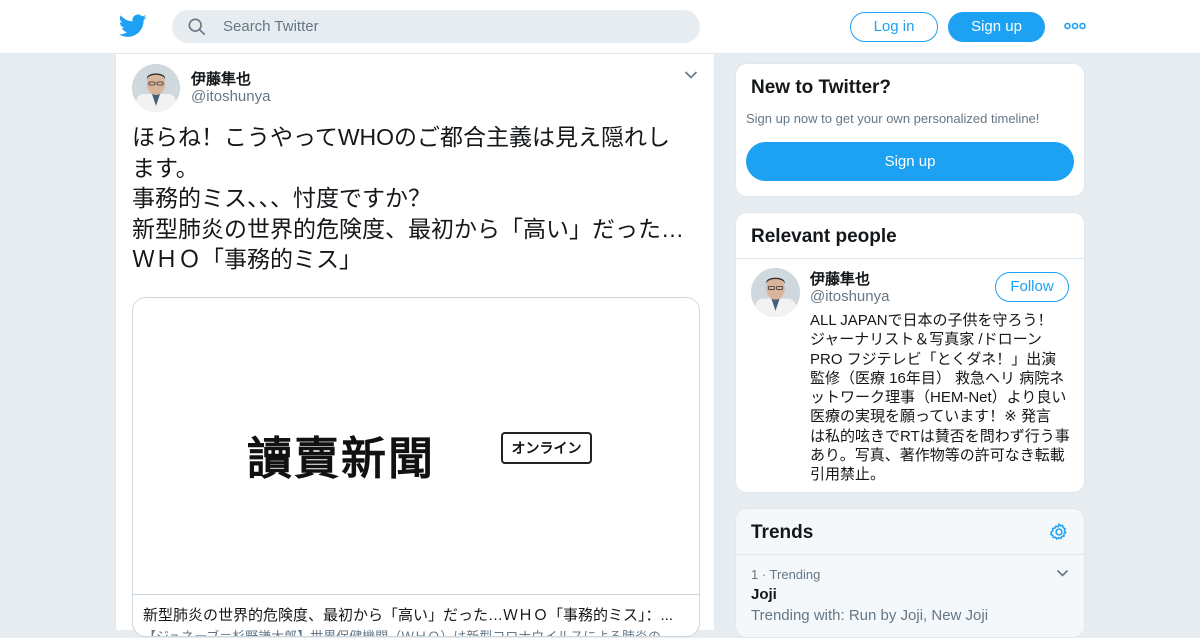 This screenshot has height=638, width=1200. What do you see at coordinates (341, 458) in the screenshot?
I see `yomiuri-logo: 讀賣新聞` at bounding box center [341, 458].